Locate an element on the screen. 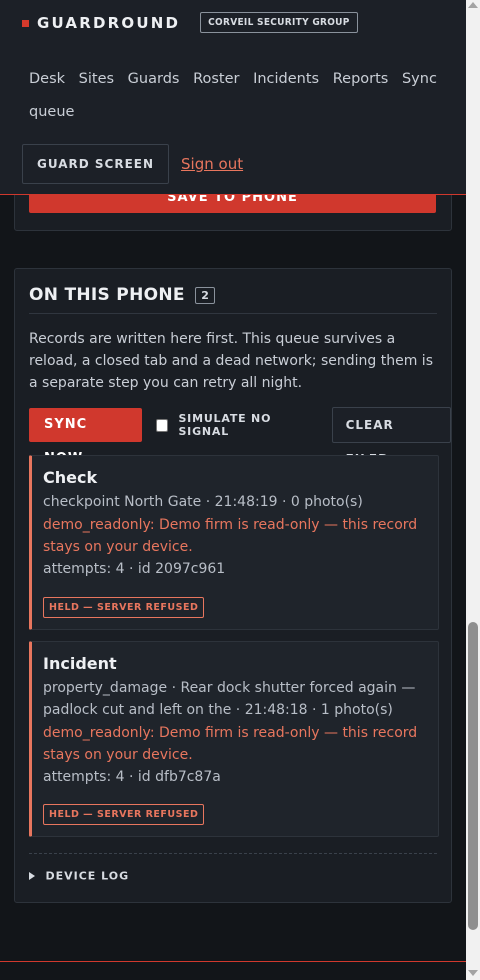 The width and height of the screenshot is (480, 980). queue-controls: SYNC NOW SIMULATE NO SIGNAL CLEAR FILED is located at coordinates (240, 436).